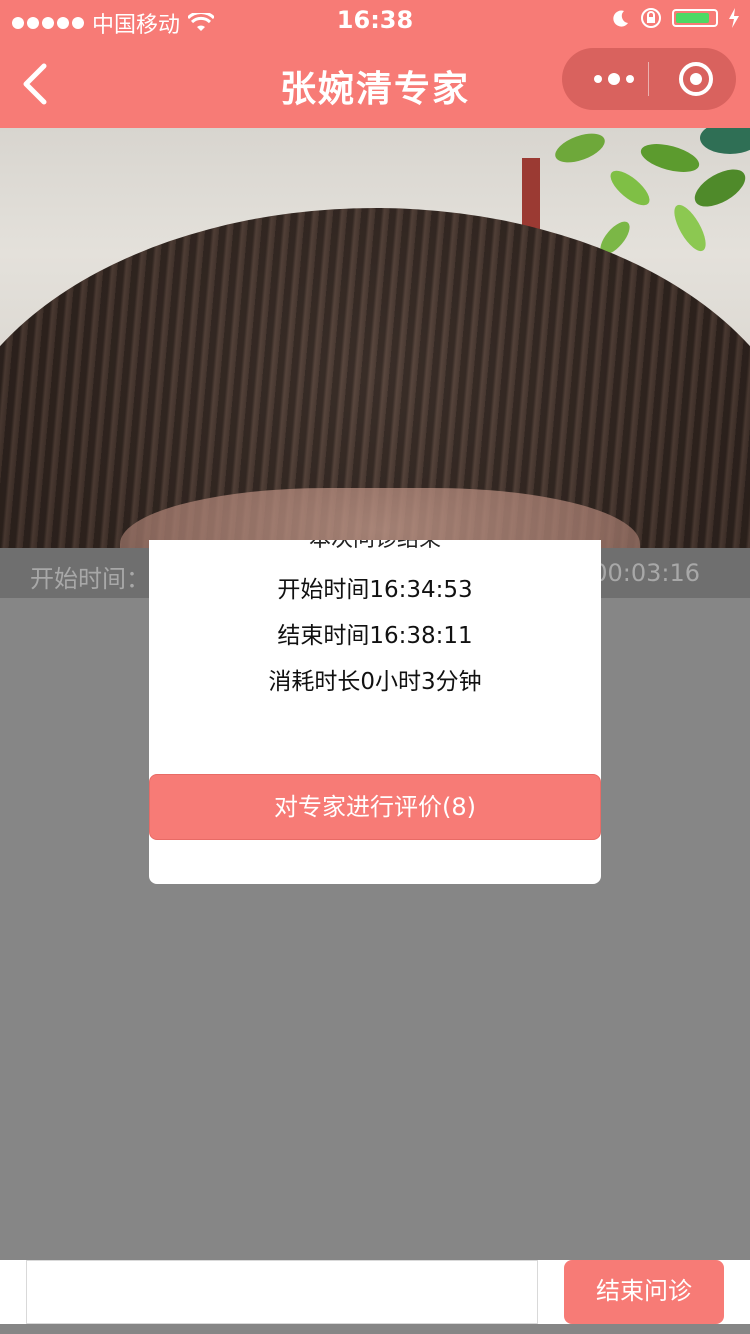 The image size is (750, 1334). What do you see at coordinates (375, 636) in the screenshot?
I see `dialog-end-time: 结束时间16:38:11` at bounding box center [375, 636].